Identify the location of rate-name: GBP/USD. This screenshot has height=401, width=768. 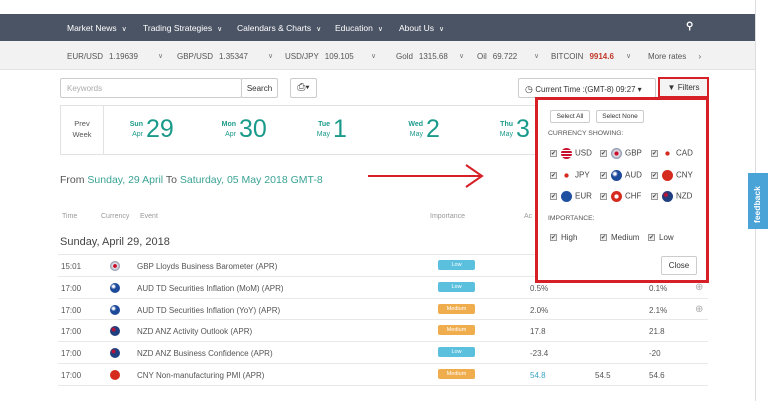
(195, 56).